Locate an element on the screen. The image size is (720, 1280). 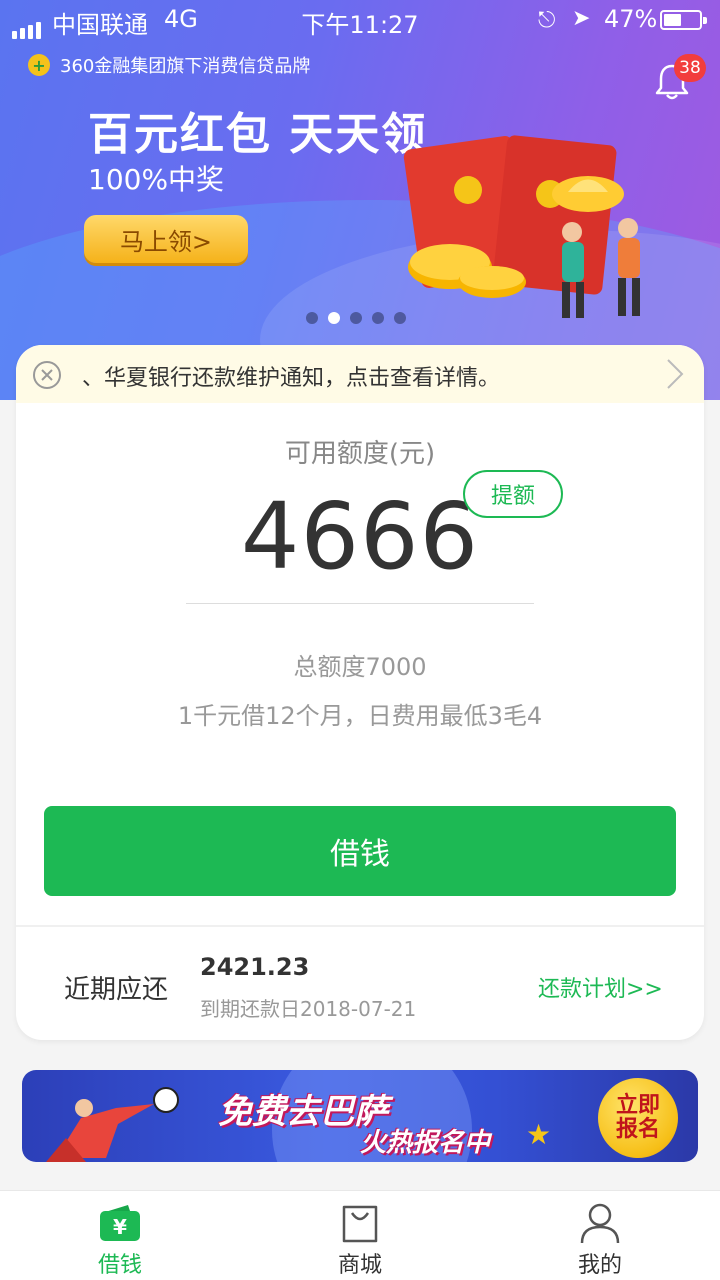
promo-banner: 免费去巴萨 火热报名中 ★ 立即报名 is located at coordinates (360, 1116).